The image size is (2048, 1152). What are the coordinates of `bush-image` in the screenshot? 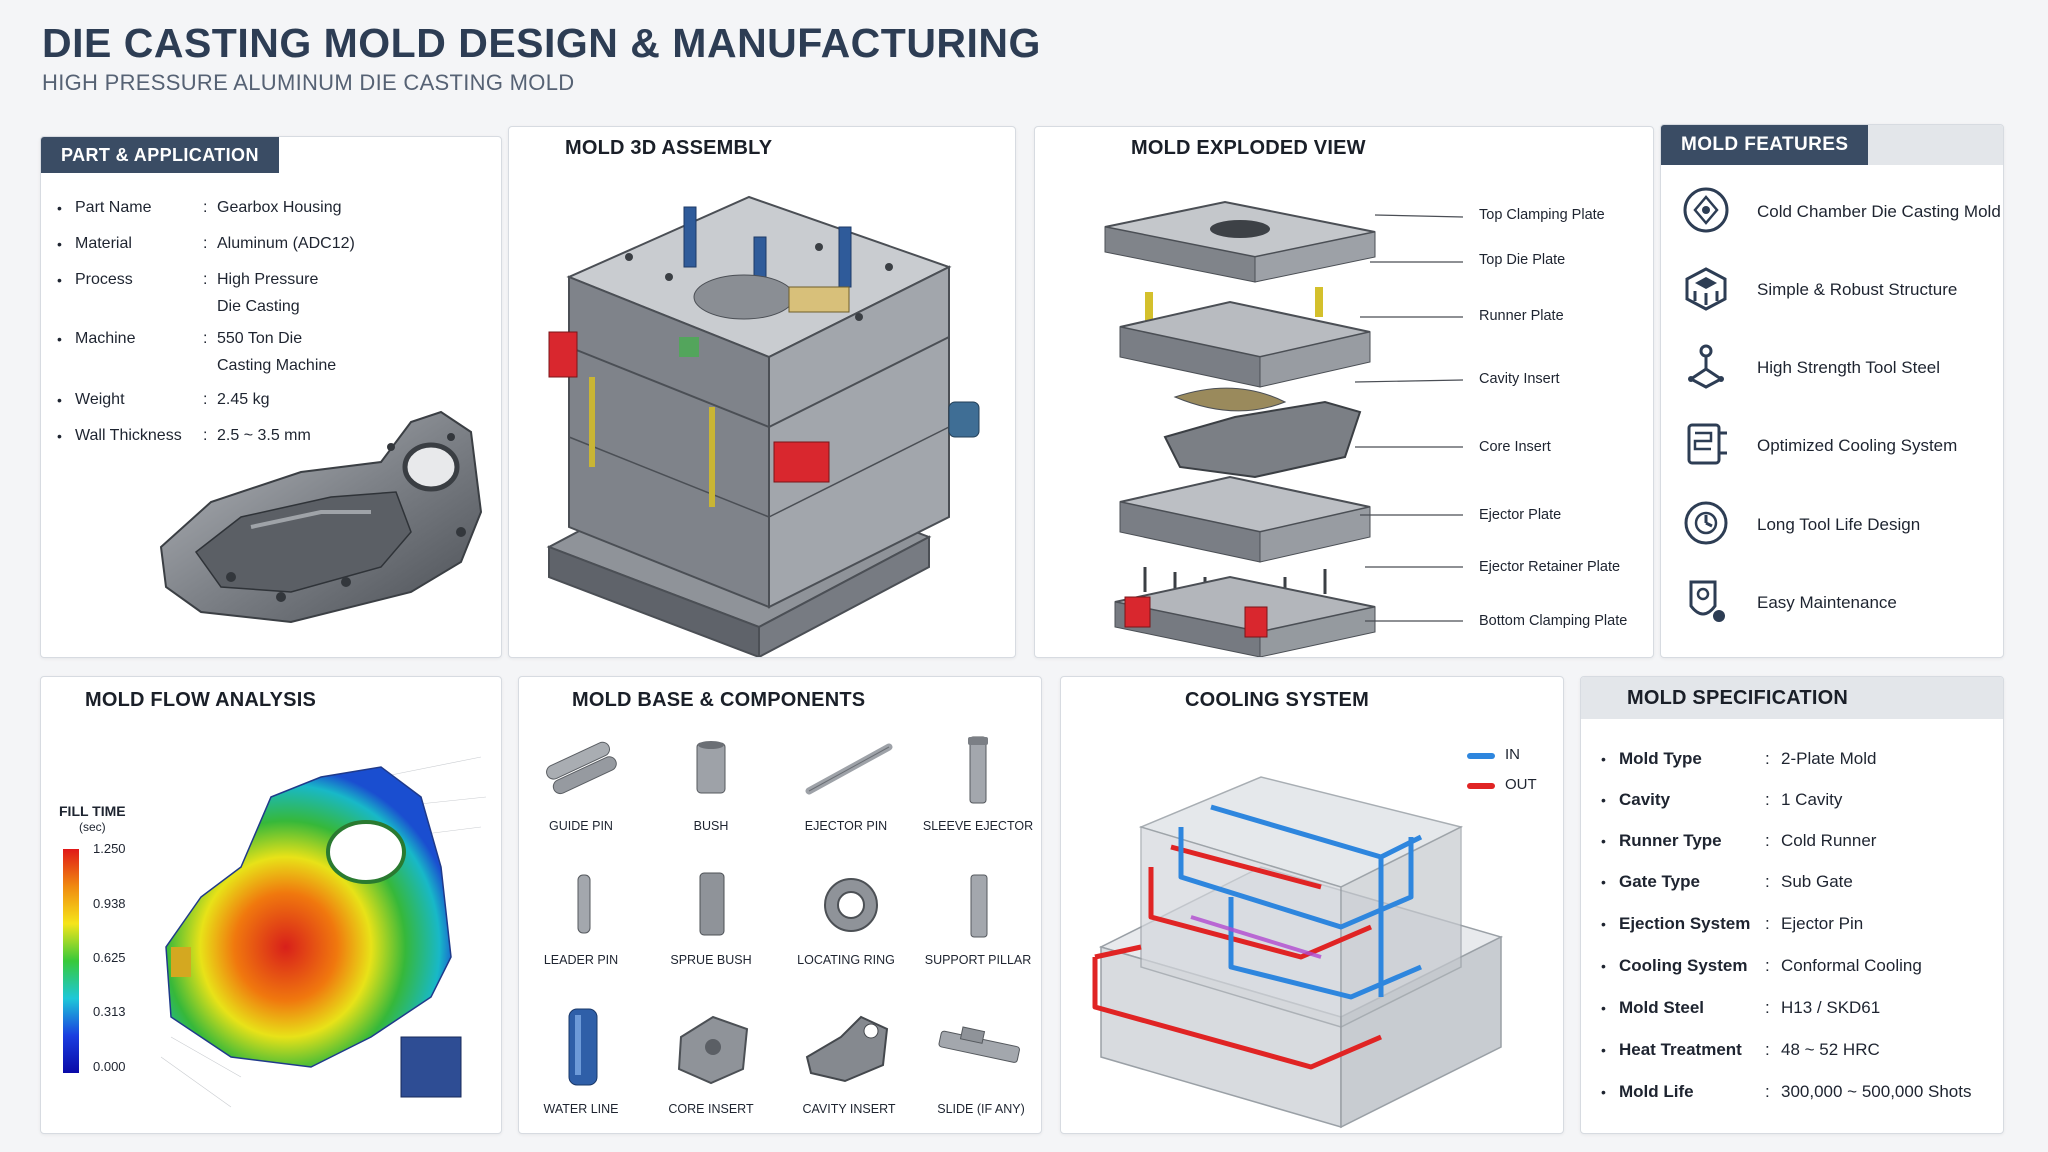 It's located at (711, 767).